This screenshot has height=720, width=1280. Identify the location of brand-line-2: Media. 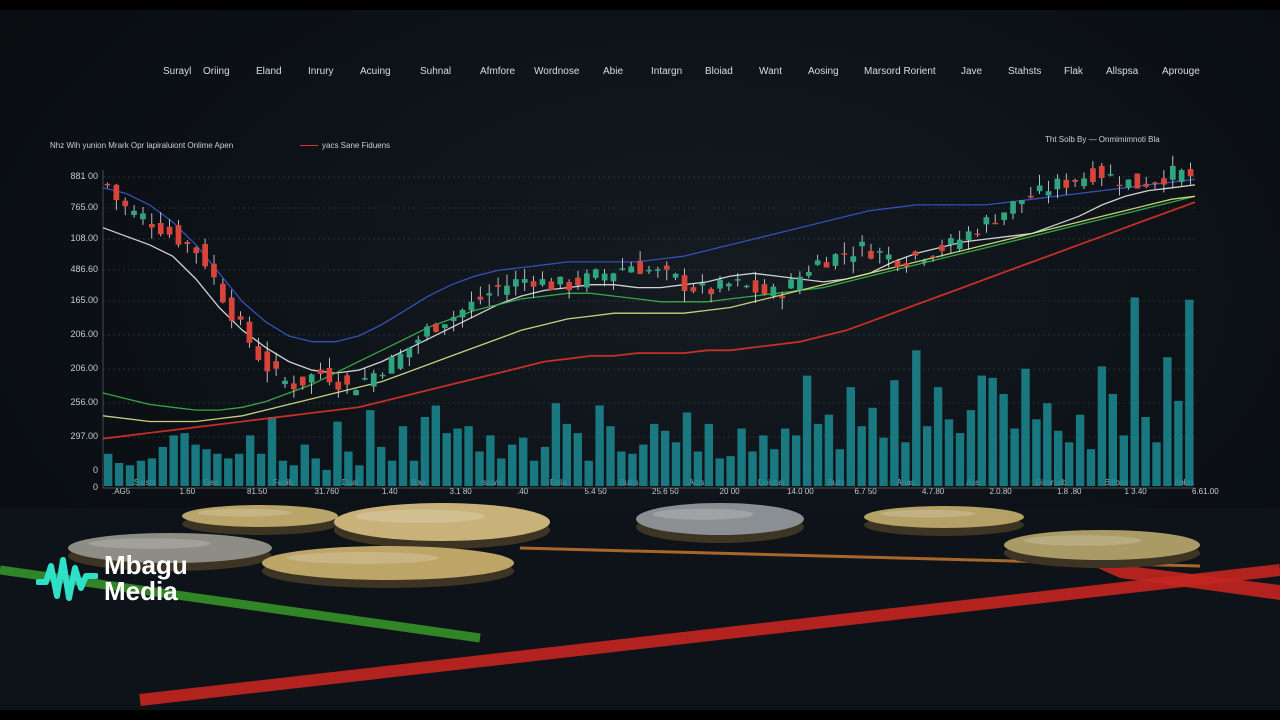
(141, 591).